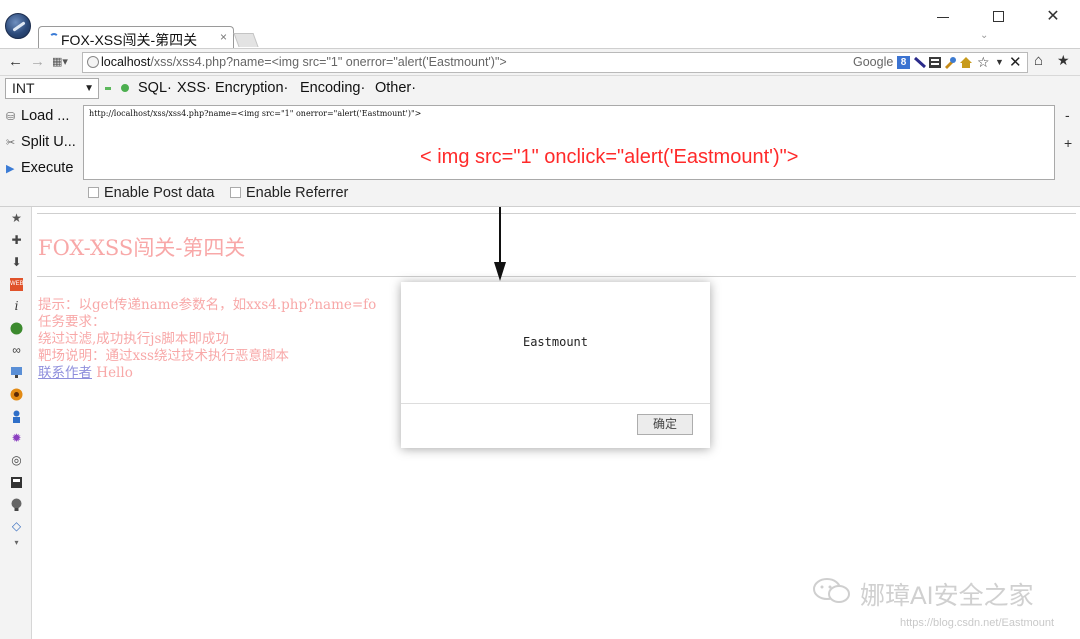  Describe the element at coordinates (108, 88) in the screenshot. I see `decrease-icon` at that location.